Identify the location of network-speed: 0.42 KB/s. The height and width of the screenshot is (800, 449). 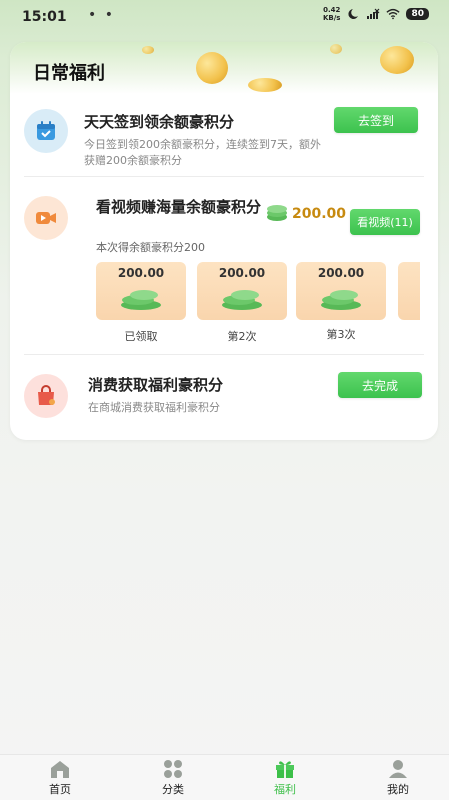
(331, 14).